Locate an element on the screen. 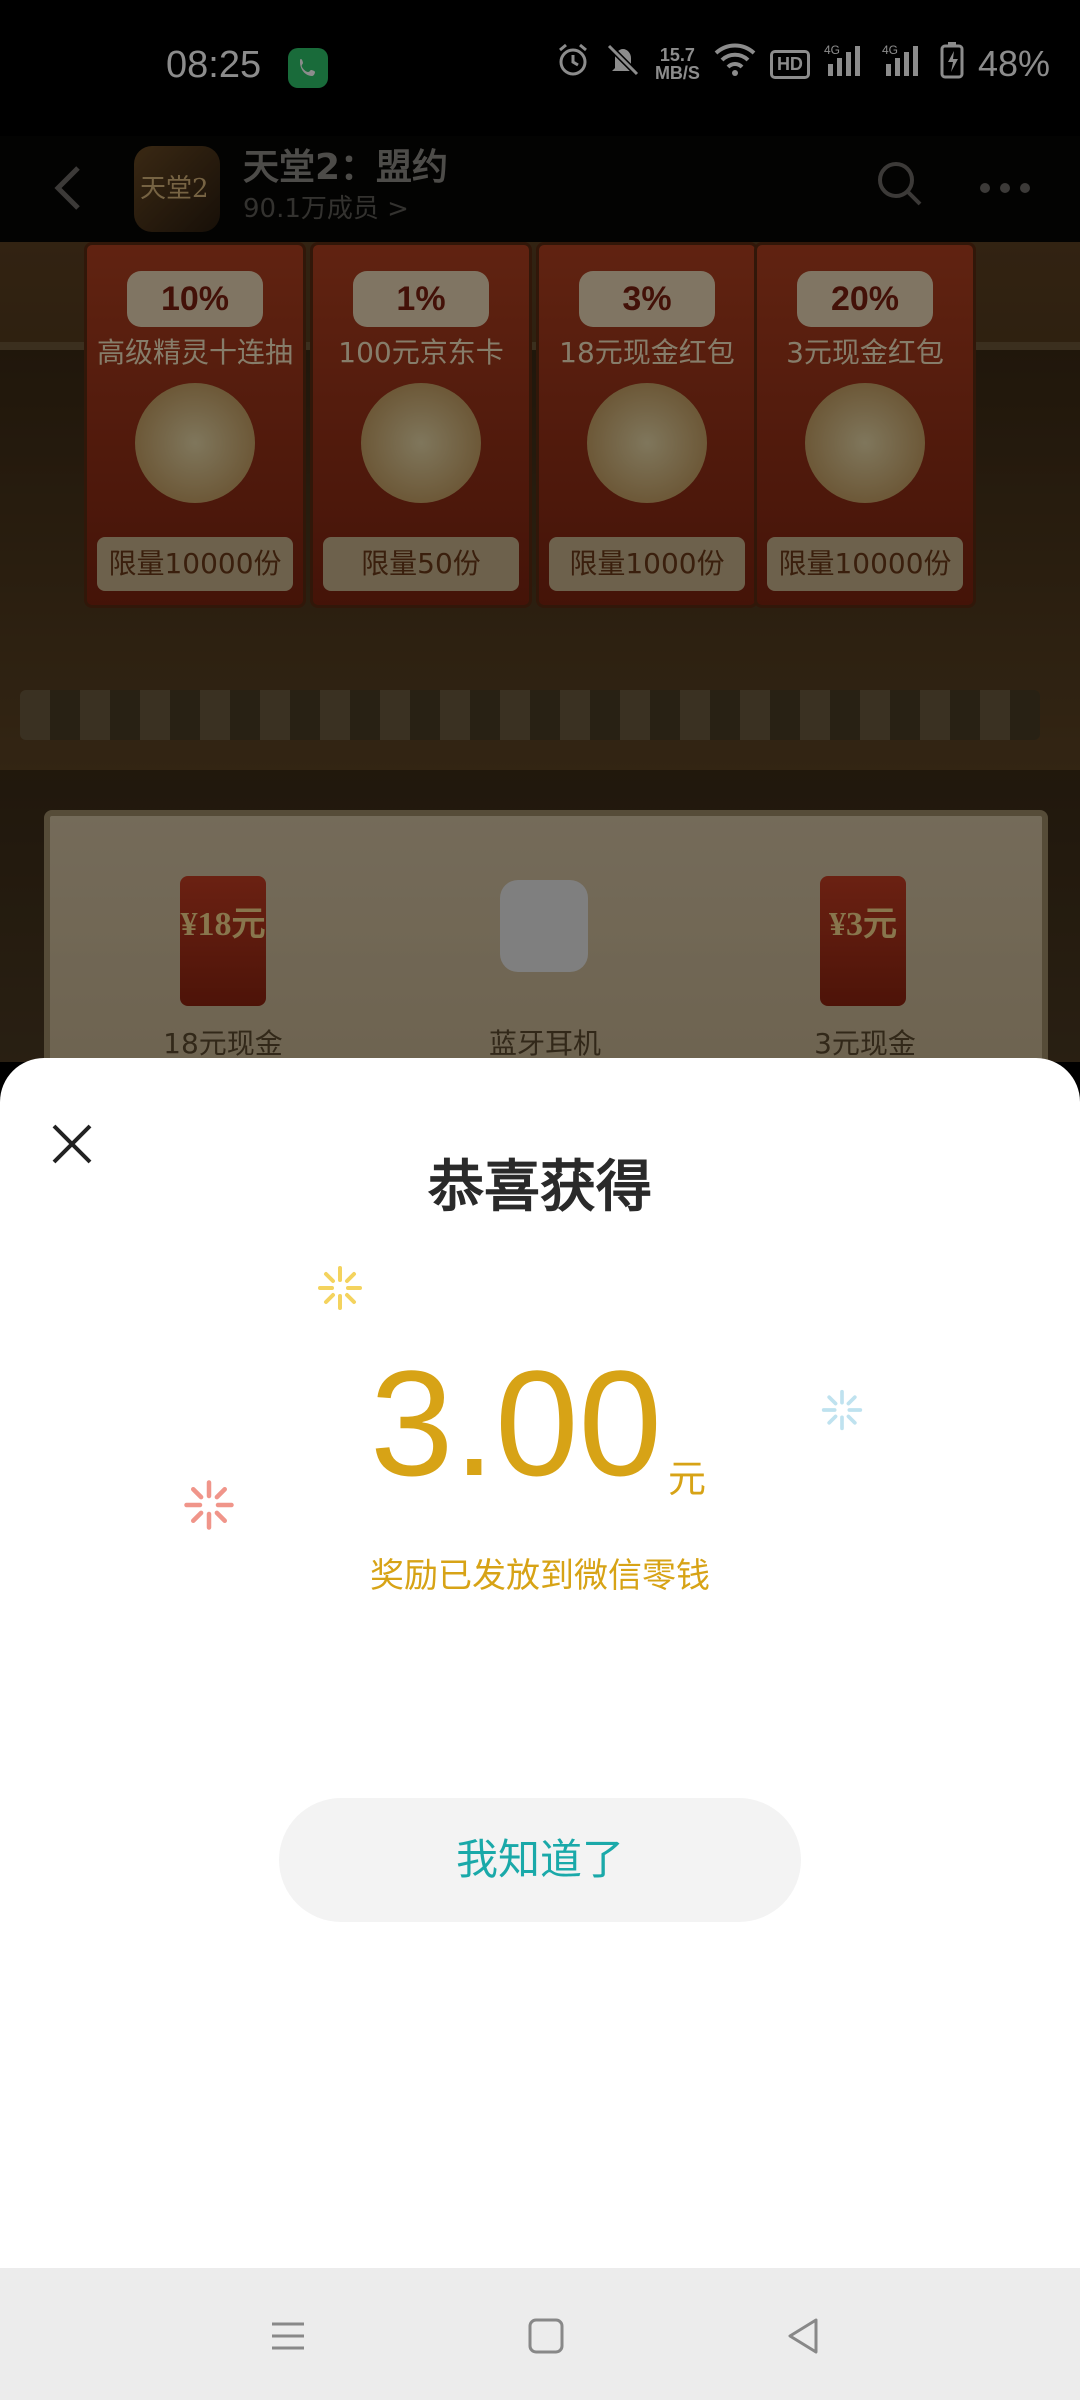  dialog-title: 恭喜获得 is located at coordinates (540, 1187).